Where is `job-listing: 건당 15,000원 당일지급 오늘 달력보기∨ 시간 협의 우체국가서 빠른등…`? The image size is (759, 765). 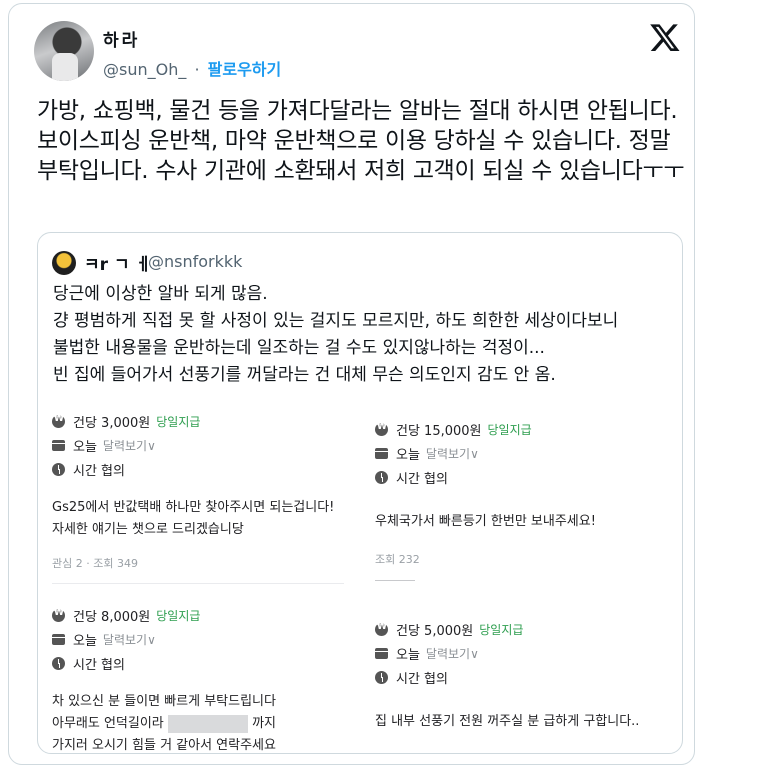
job-listing: 건당 15,000원 당일지급 오늘 달력보기∨ 시간 협의 우체국가서 빠른등… is located at coordinates (520, 492).